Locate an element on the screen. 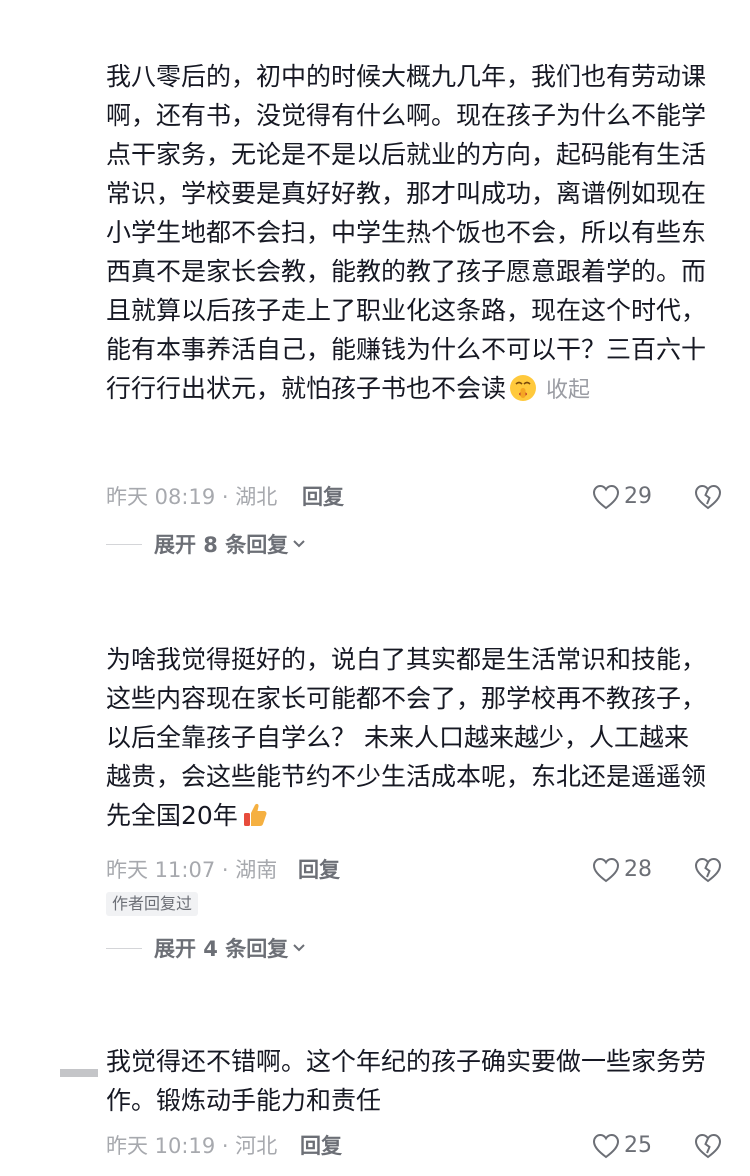  comment-time-location: 昨天 08:19 · 湖北 is located at coordinates (192, 497).